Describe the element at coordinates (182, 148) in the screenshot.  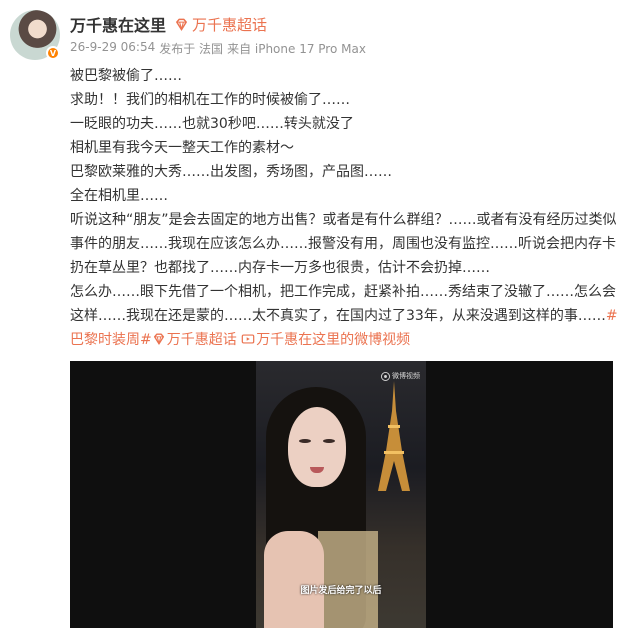
I see `post-paragraph: 相机里有我今天一整天工作的素材～` at that location.